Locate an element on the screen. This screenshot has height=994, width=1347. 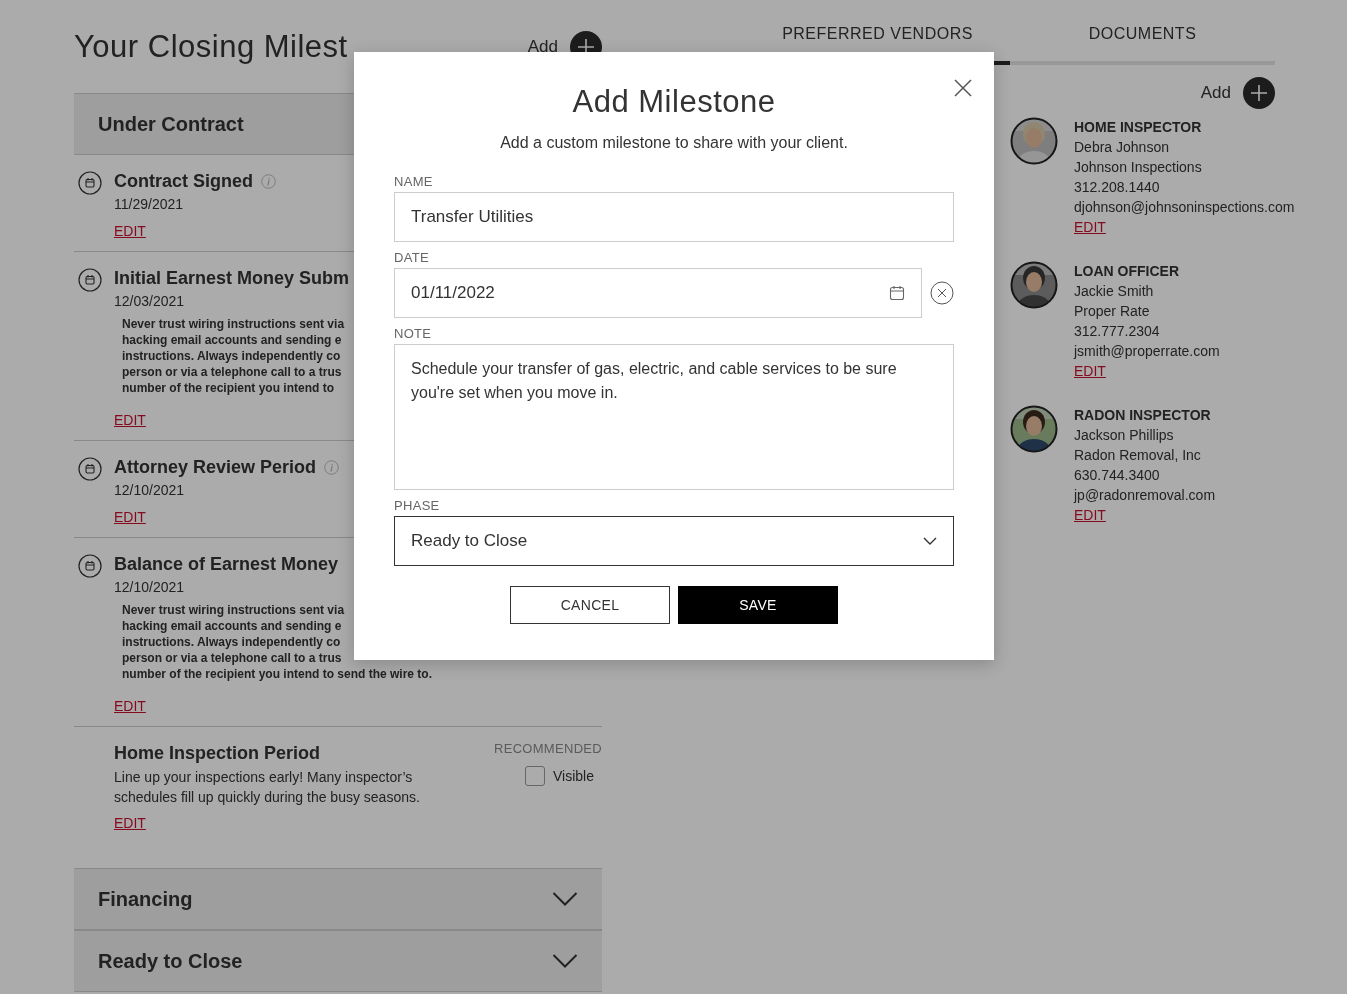
vendor-role: RADON INSPECTOR is located at coordinates (1142, 415).